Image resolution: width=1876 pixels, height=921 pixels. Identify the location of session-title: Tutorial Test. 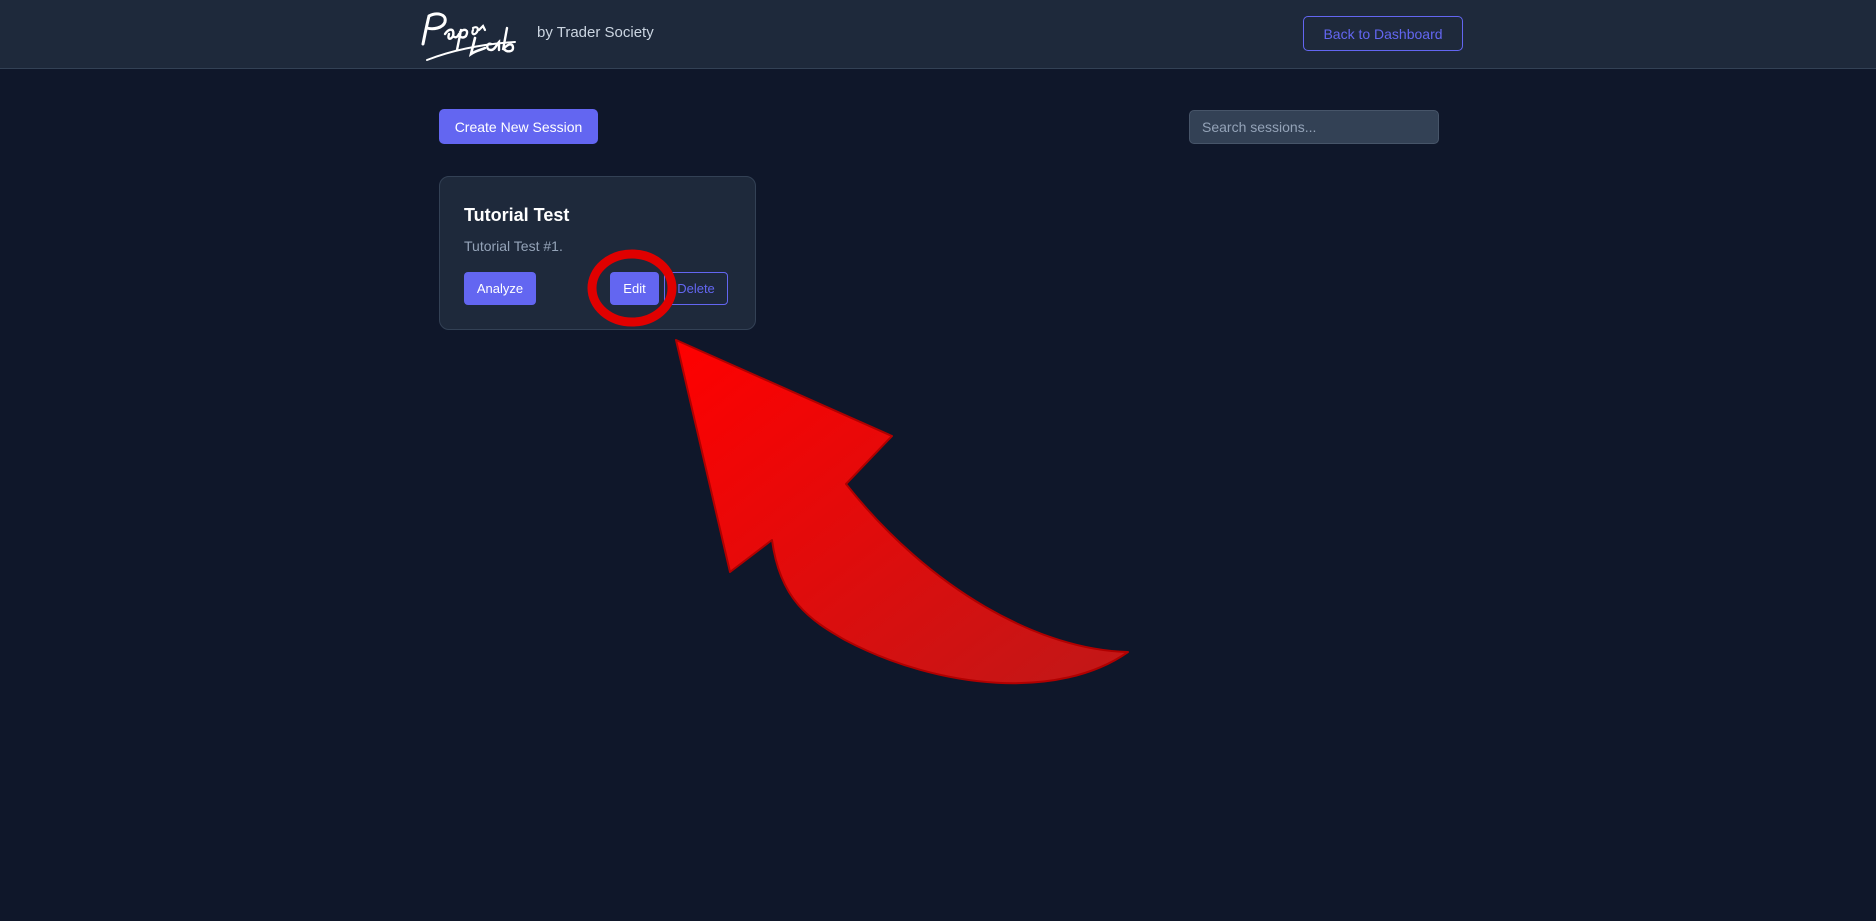
(517, 215).